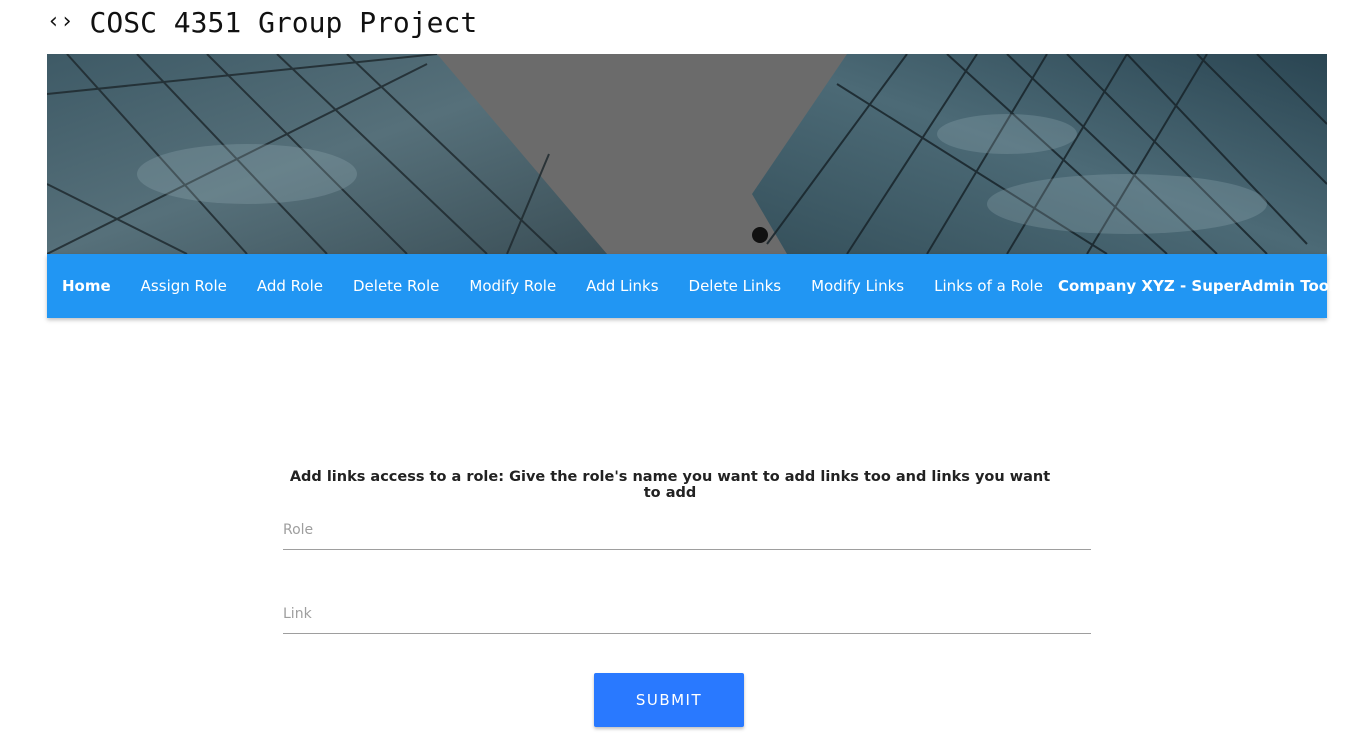 The height and width of the screenshot is (747, 1356). Describe the element at coordinates (735, 286) in the screenshot. I see `nav-delete-links: Delete Links` at that location.